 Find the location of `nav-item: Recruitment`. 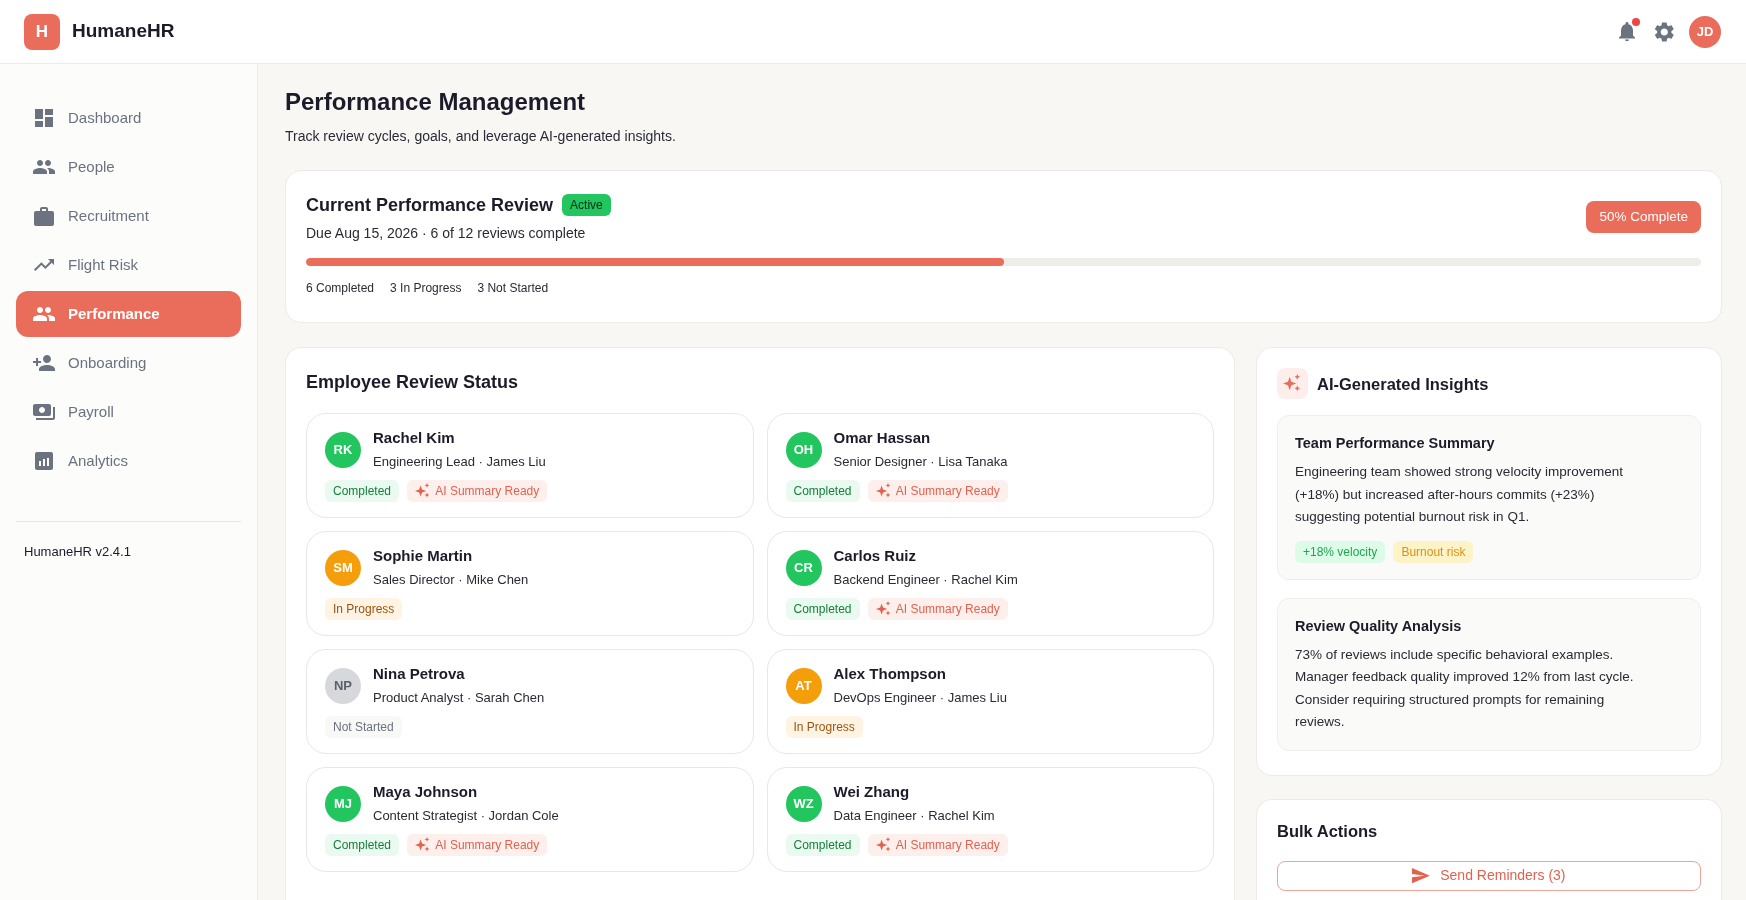

nav-item: Recruitment is located at coordinates (128, 216).